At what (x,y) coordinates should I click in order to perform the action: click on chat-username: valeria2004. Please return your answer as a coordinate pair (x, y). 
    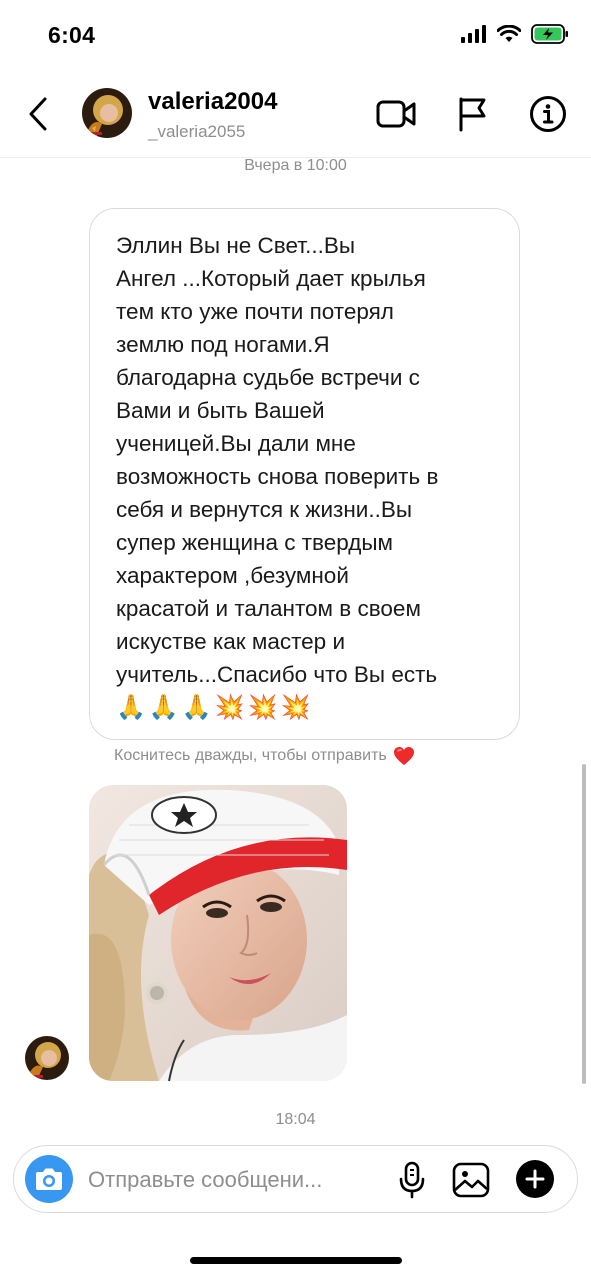
    Looking at the image, I should click on (212, 102).